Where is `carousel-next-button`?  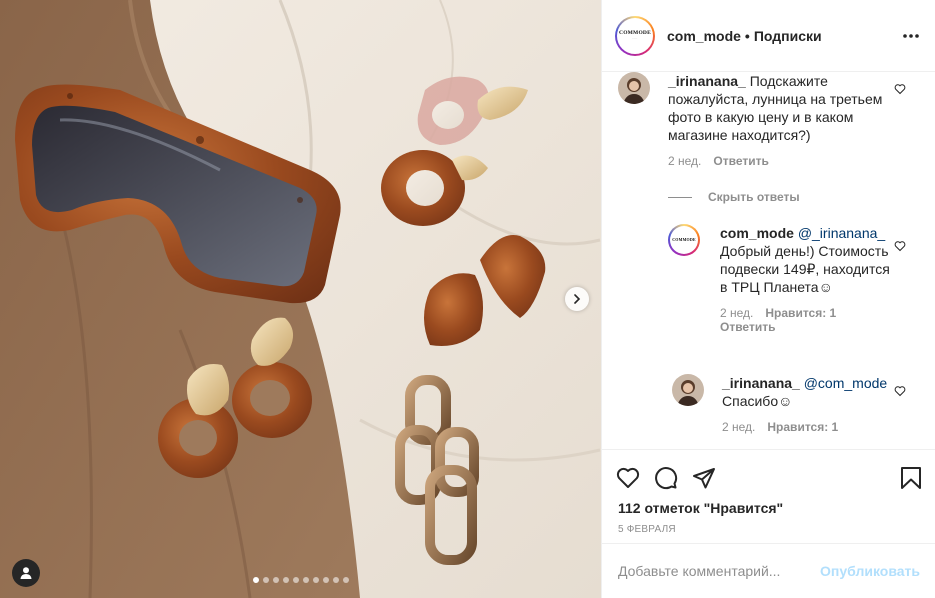 carousel-next-button is located at coordinates (577, 299).